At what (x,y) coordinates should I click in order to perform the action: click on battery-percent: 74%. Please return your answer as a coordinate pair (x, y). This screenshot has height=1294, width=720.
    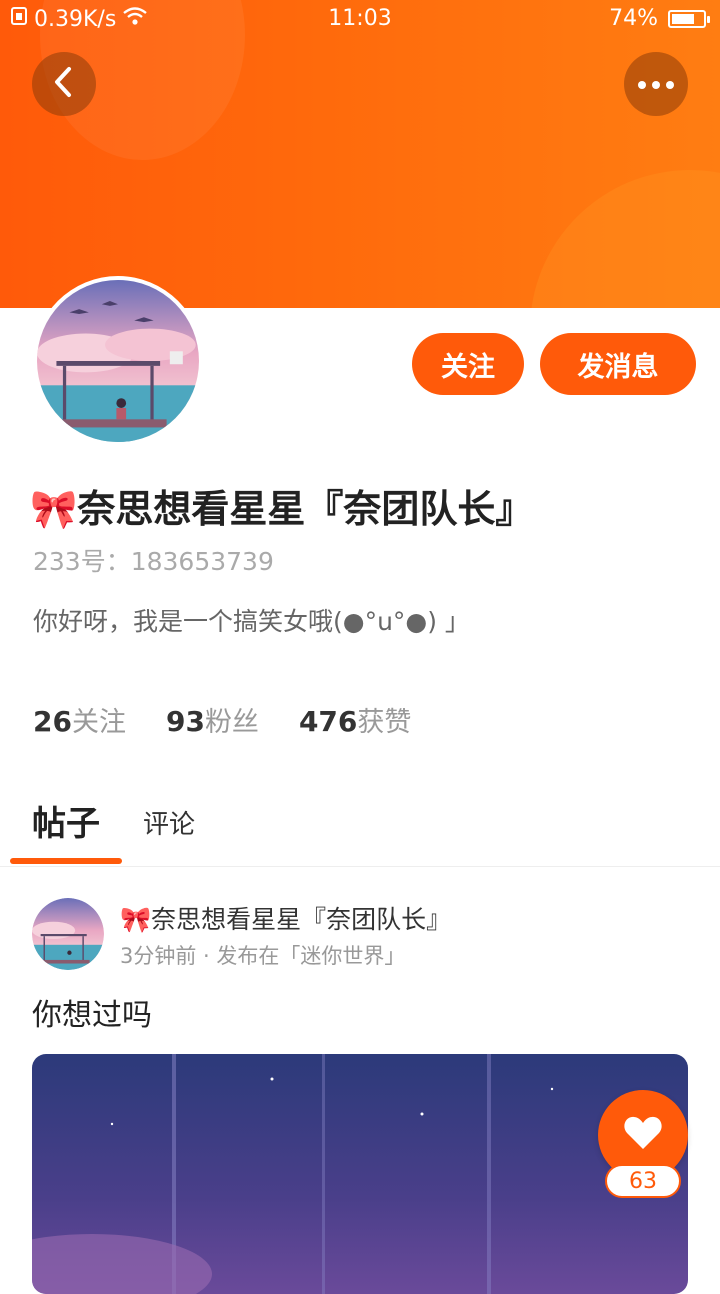
    Looking at the image, I should click on (633, 18).